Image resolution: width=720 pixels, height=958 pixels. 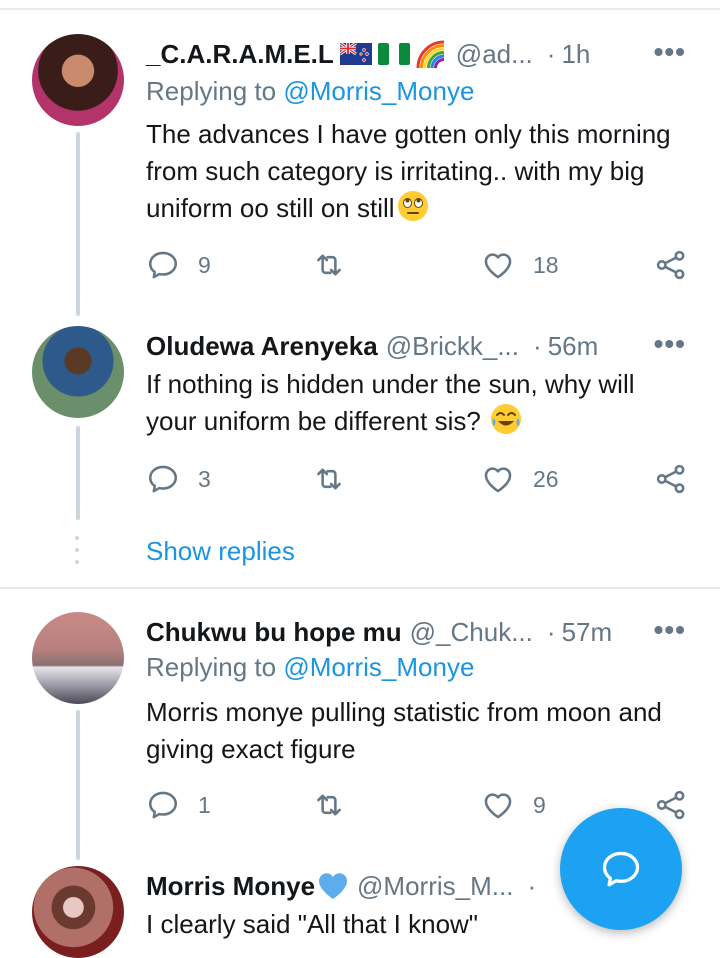 I want to click on author-name: Morris Monye, so click(x=230, y=886).